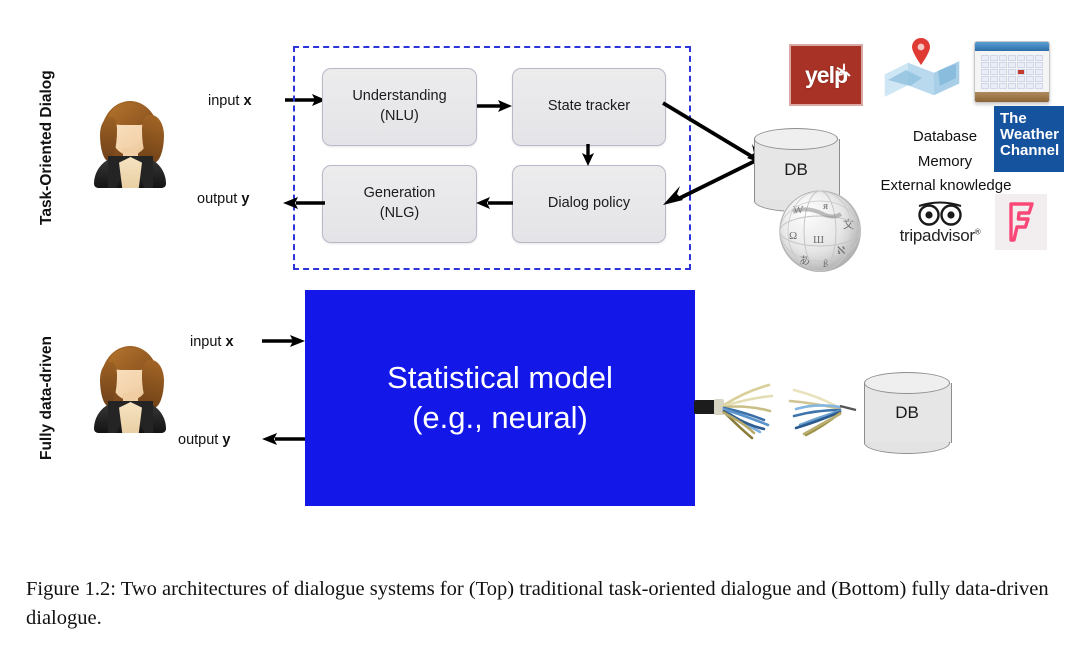  What do you see at coordinates (230, 101) in the screenshot?
I see `top-input-label: input x` at bounding box center [230, 101].